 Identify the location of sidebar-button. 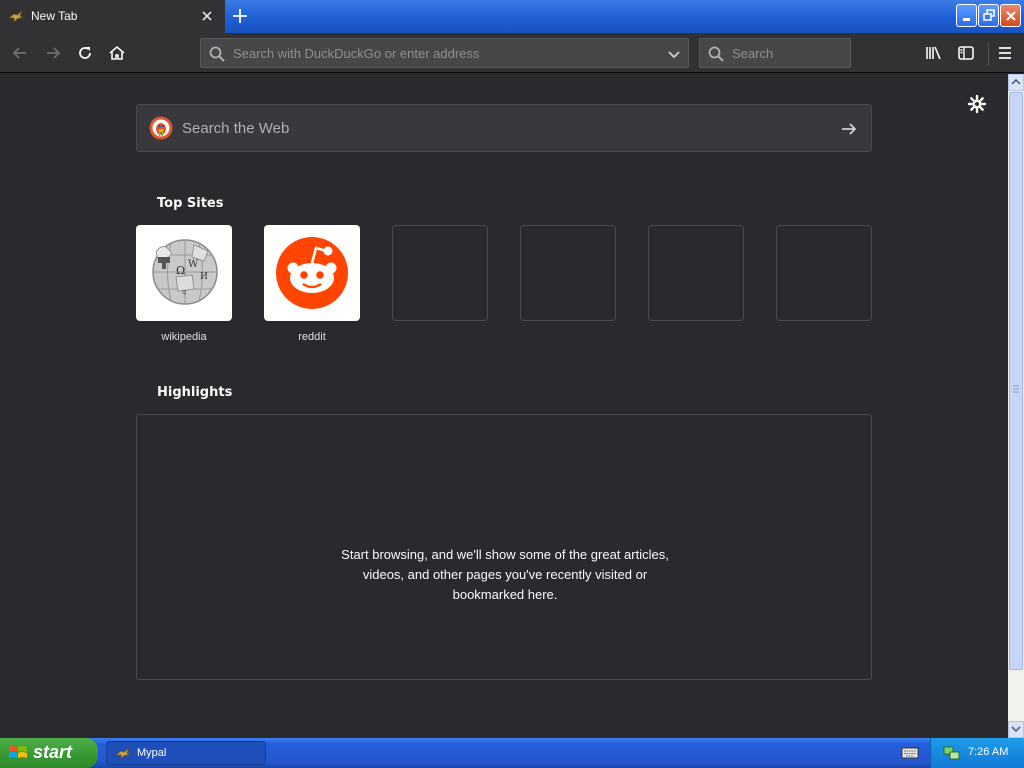
(966, 53).